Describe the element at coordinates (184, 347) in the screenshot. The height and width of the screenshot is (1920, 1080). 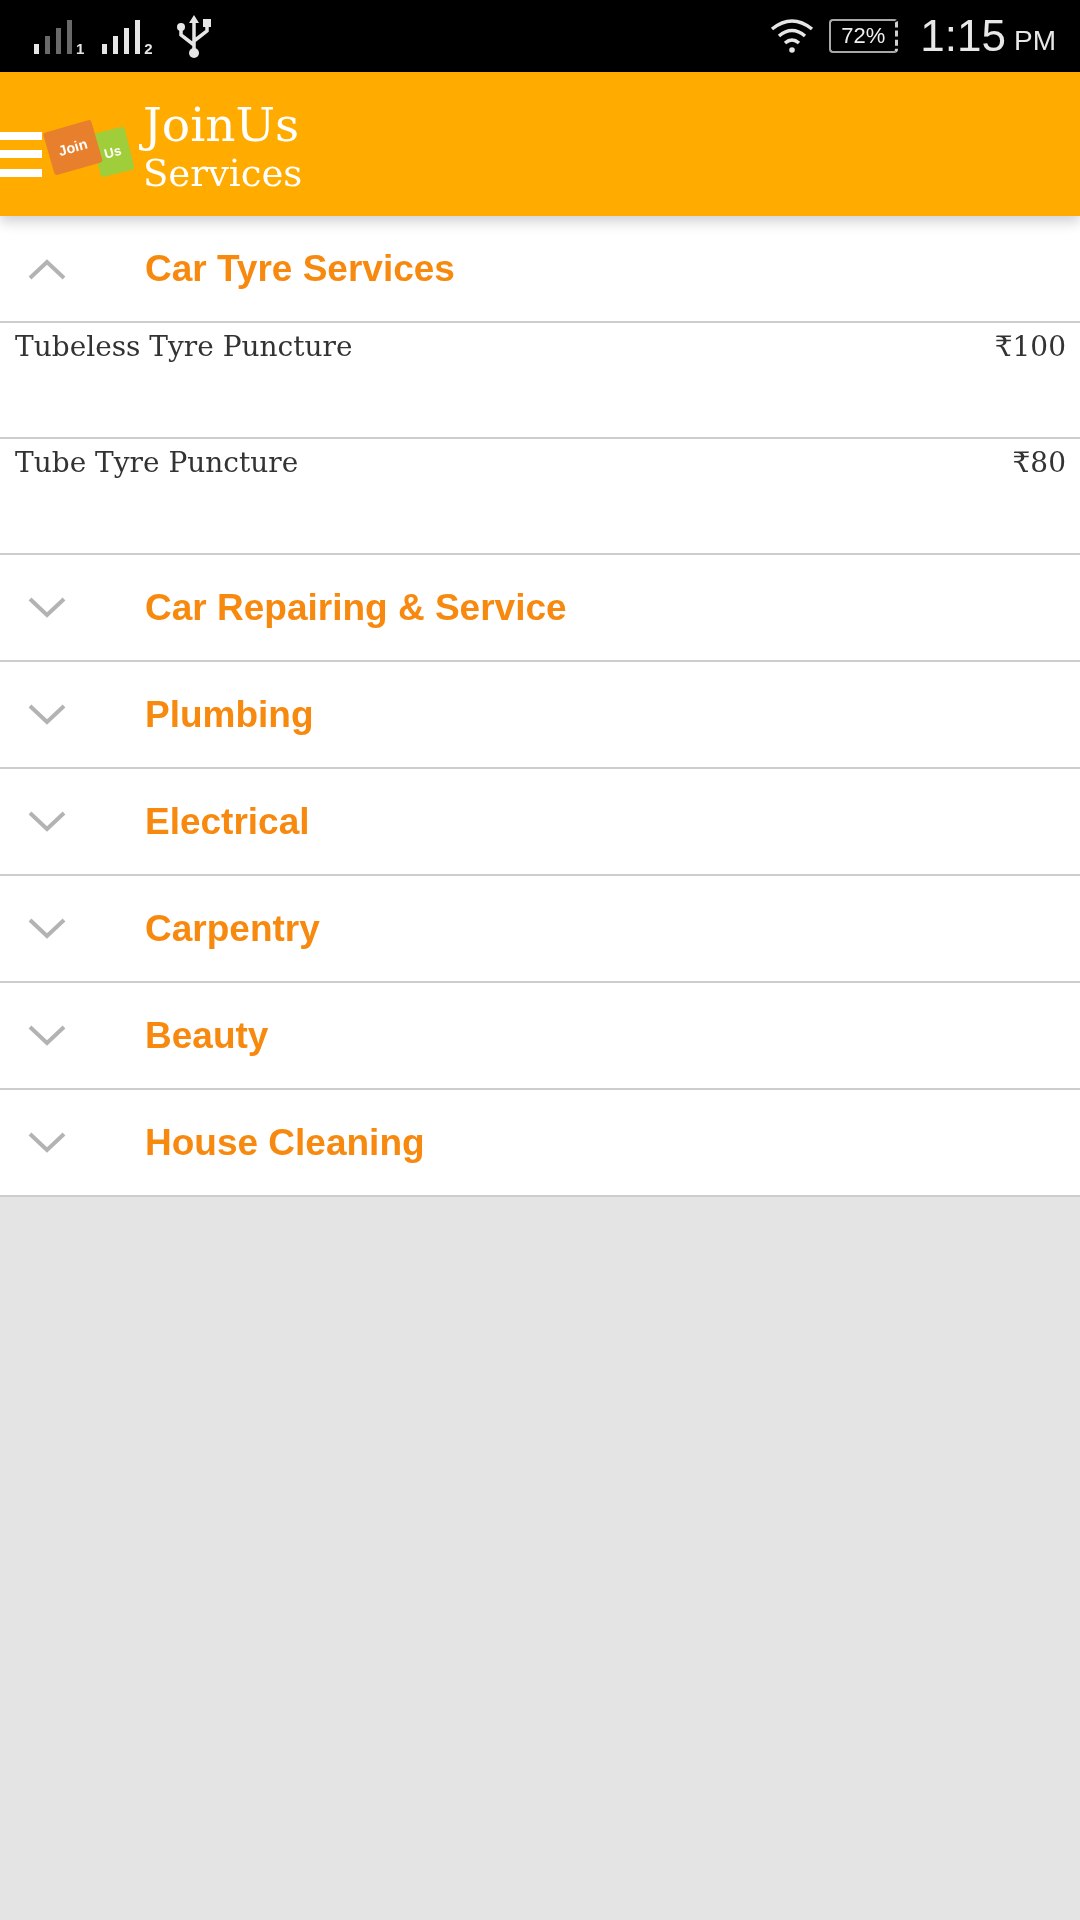
I see `service-name: Tubeless Tyre Puncture` at that location.